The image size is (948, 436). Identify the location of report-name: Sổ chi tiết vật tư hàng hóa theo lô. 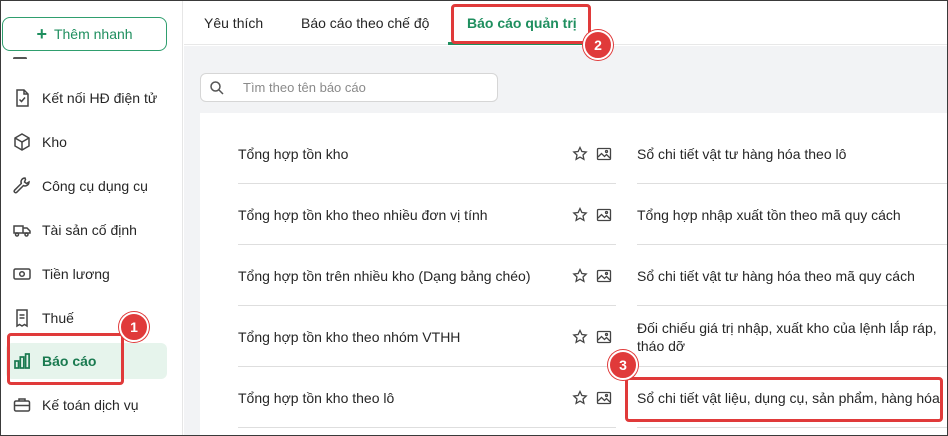
(742, 153).